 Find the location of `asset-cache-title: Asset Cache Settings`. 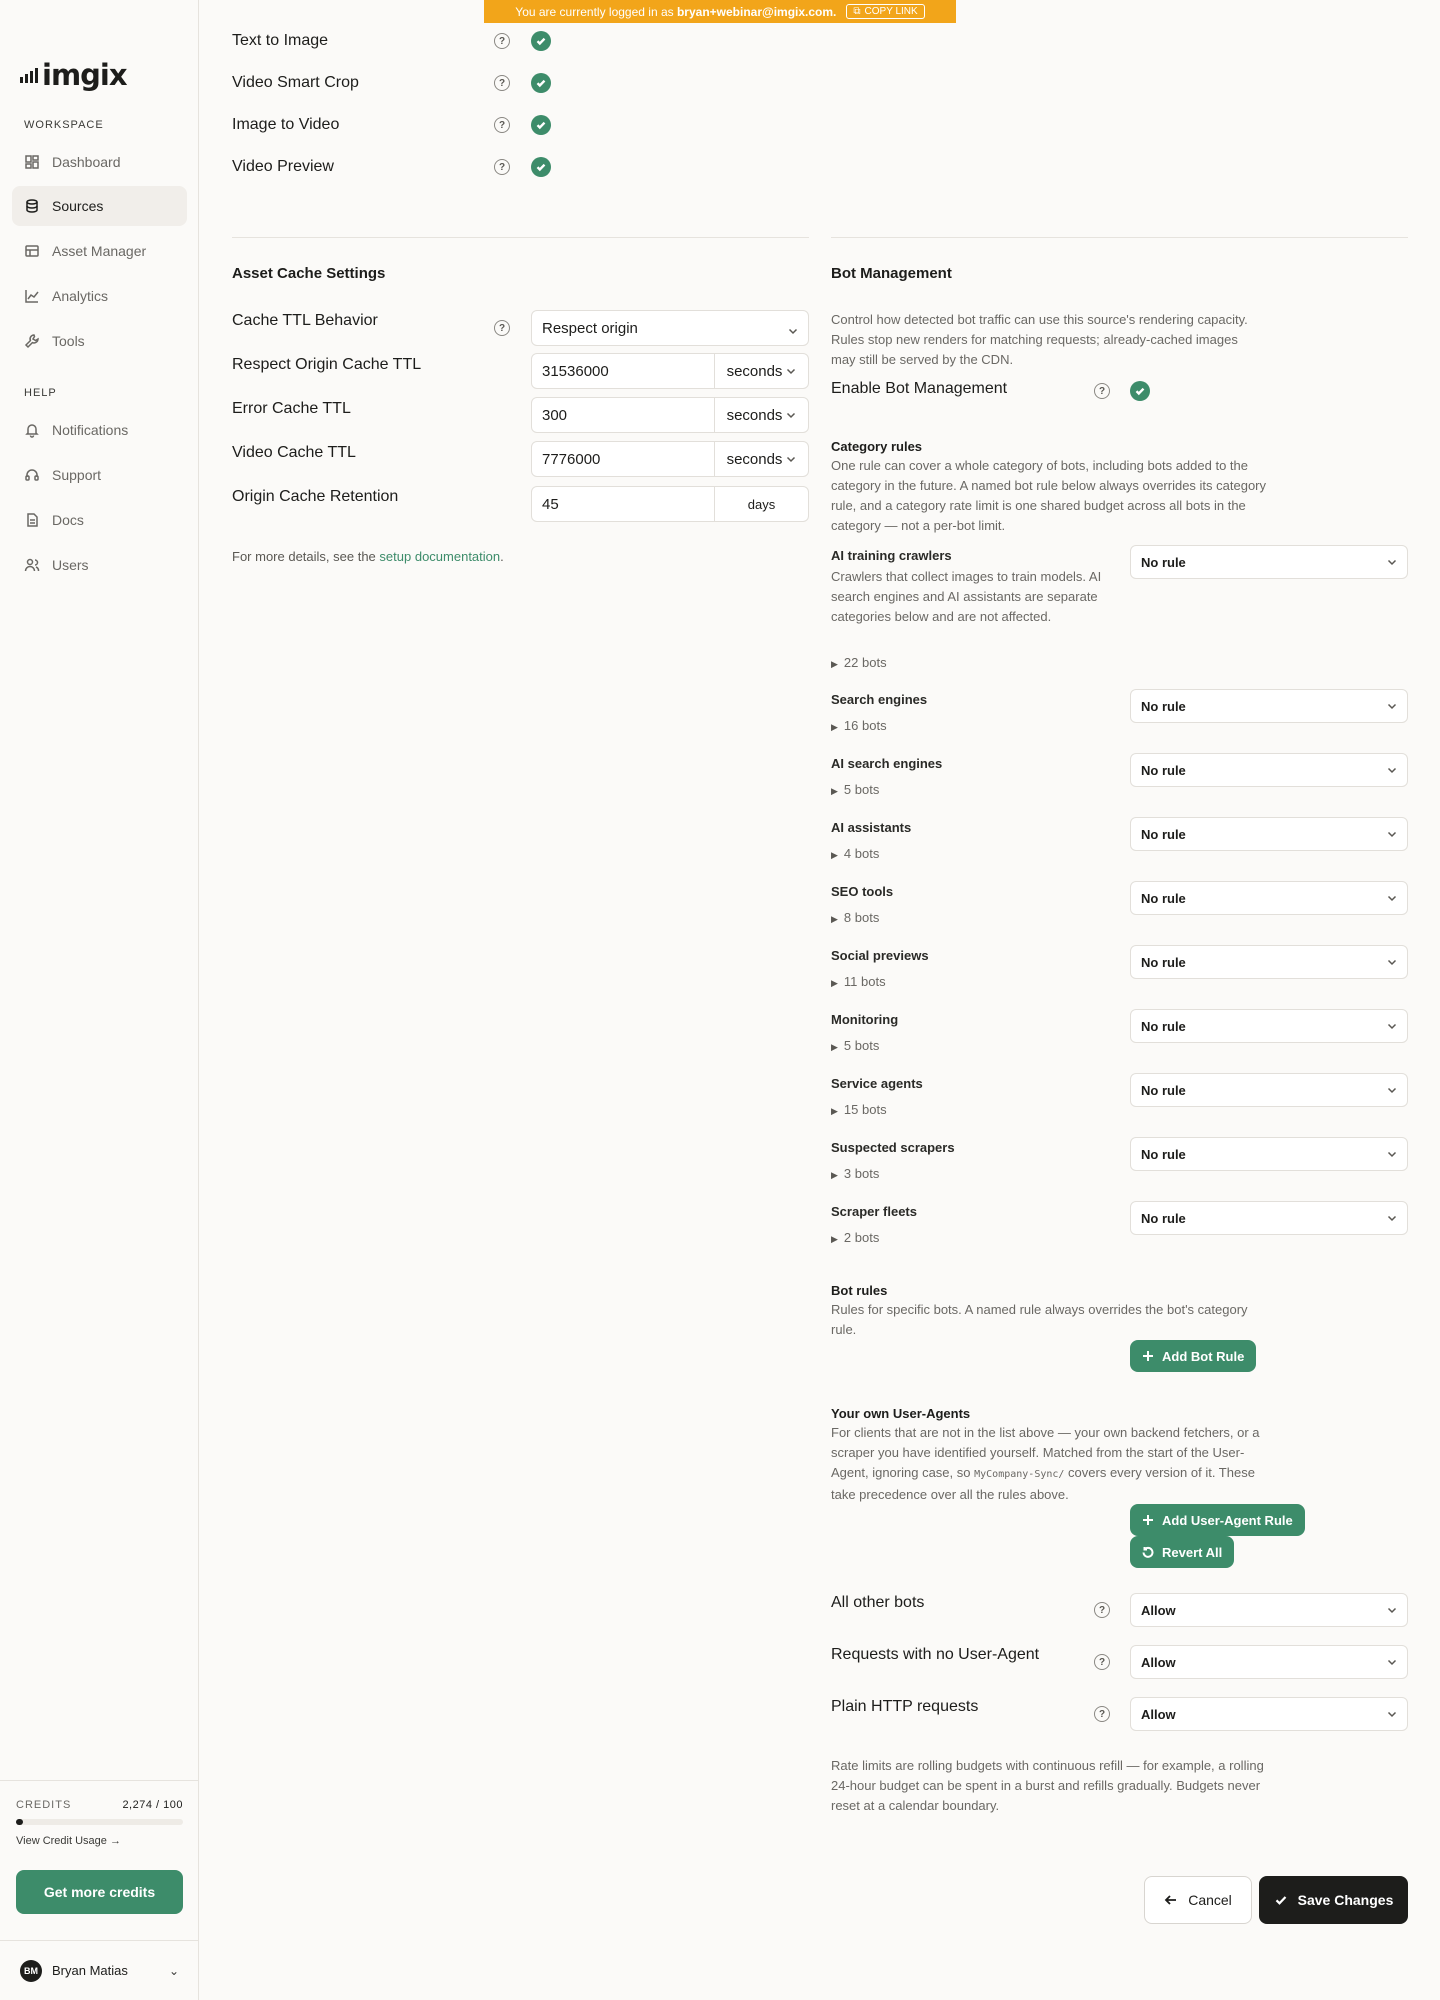

asset-cache-title: Asset Cache Settings is located at coordinates (309, 273).